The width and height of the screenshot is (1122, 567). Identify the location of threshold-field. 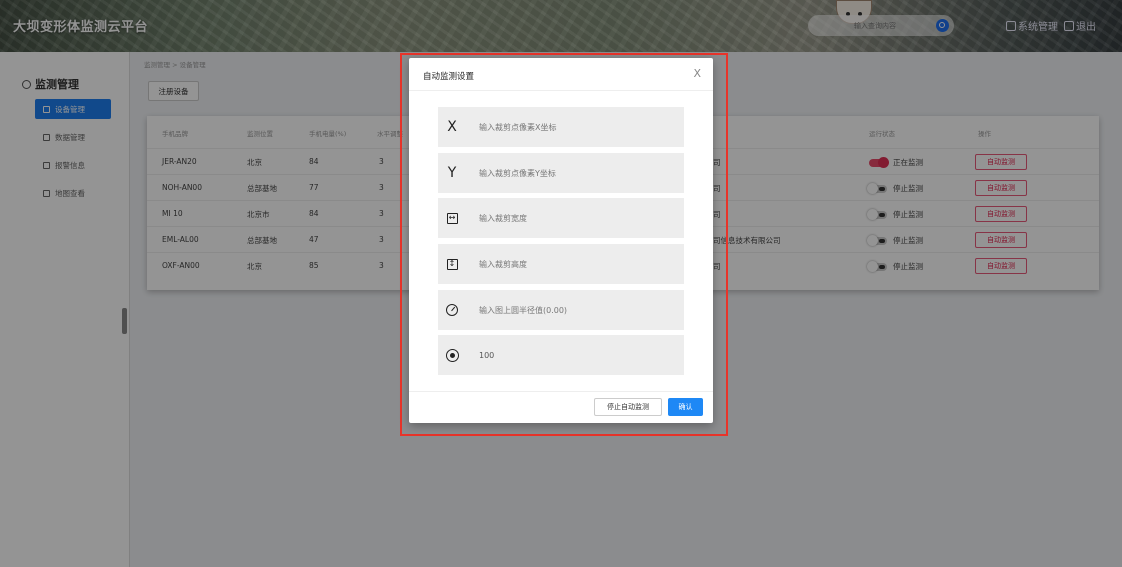
(561, 355).